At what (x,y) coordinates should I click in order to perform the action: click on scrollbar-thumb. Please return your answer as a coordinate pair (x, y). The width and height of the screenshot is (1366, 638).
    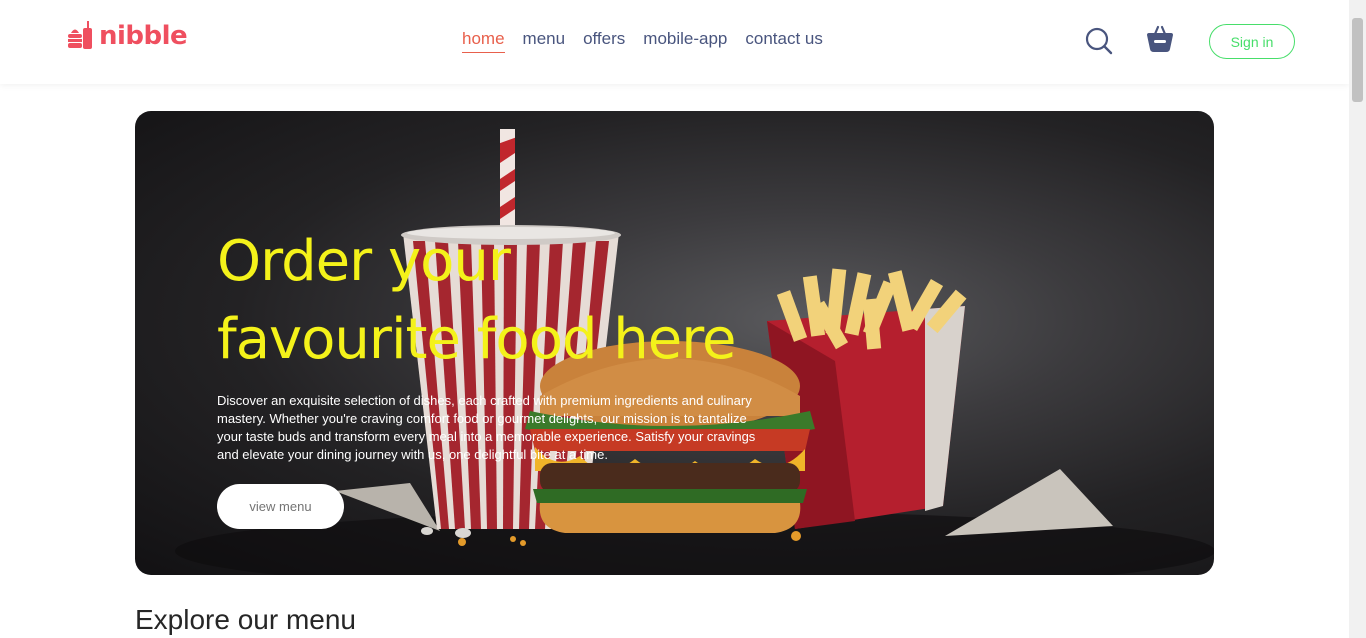
    Looking at the image, I should click on (1357, 60).